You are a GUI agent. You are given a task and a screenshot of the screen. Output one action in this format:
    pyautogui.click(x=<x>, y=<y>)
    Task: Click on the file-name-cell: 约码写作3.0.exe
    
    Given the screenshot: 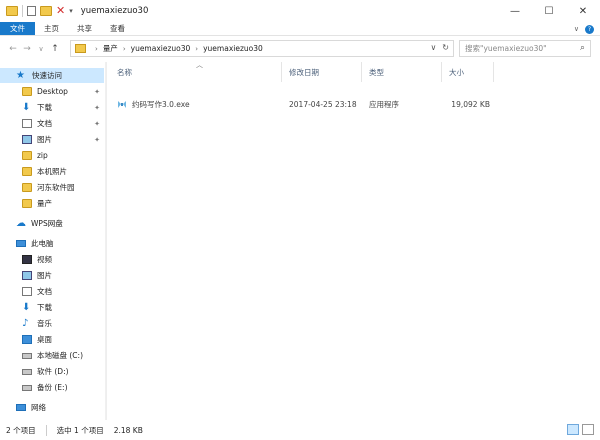 What is the action you would take?
    pyautogui.click(x=196, y=104)
    